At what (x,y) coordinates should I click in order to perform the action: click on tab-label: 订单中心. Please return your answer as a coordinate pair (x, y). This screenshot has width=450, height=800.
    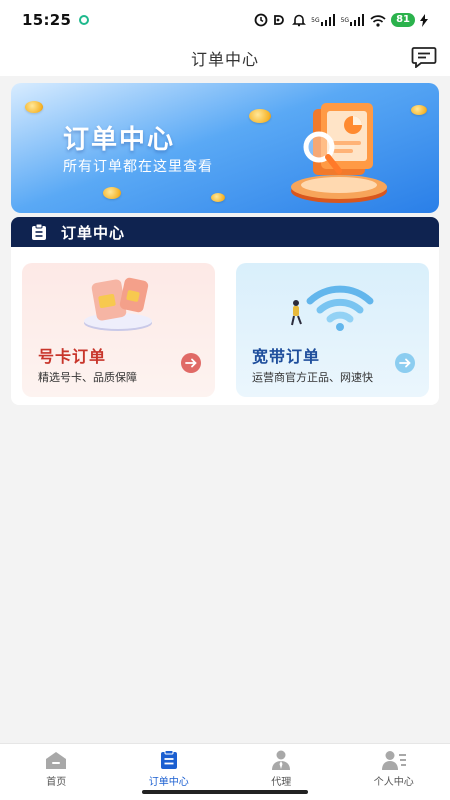
    Looking at the image, I should click on (168, 782).